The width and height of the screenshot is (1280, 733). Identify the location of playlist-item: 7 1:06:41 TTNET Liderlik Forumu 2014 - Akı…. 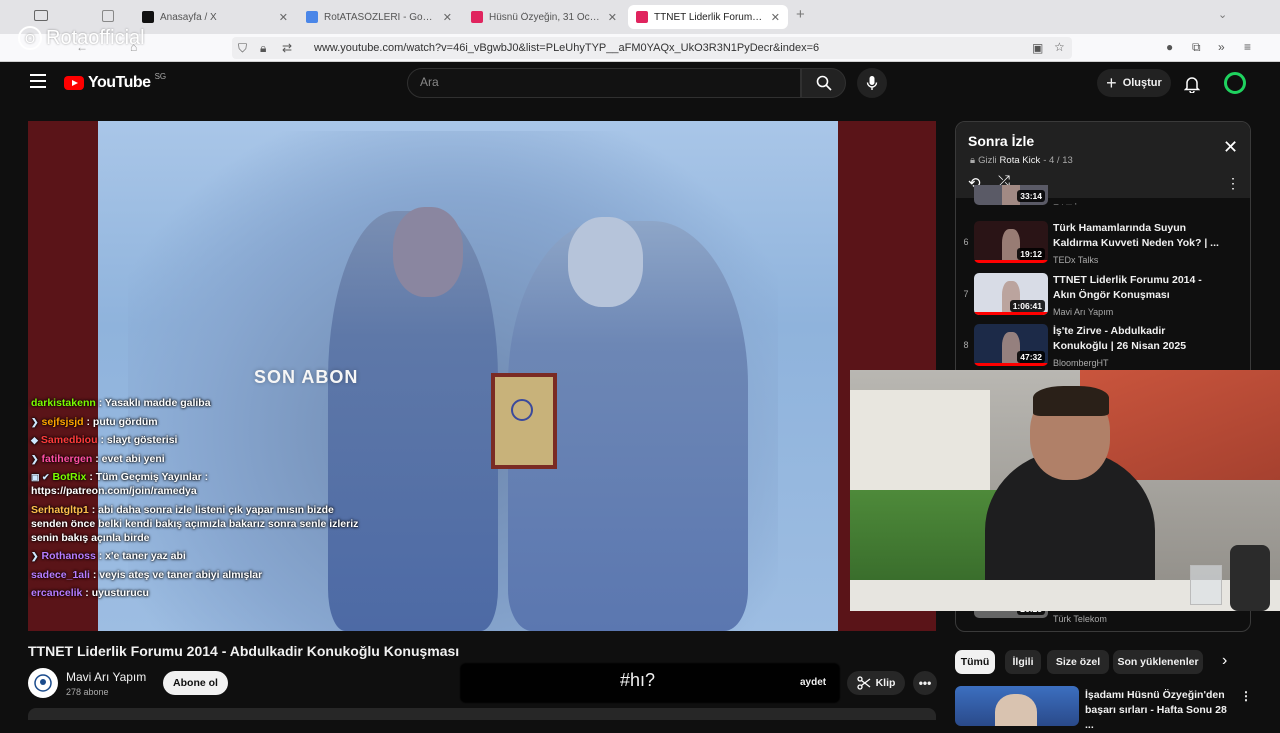
(1103, 296).